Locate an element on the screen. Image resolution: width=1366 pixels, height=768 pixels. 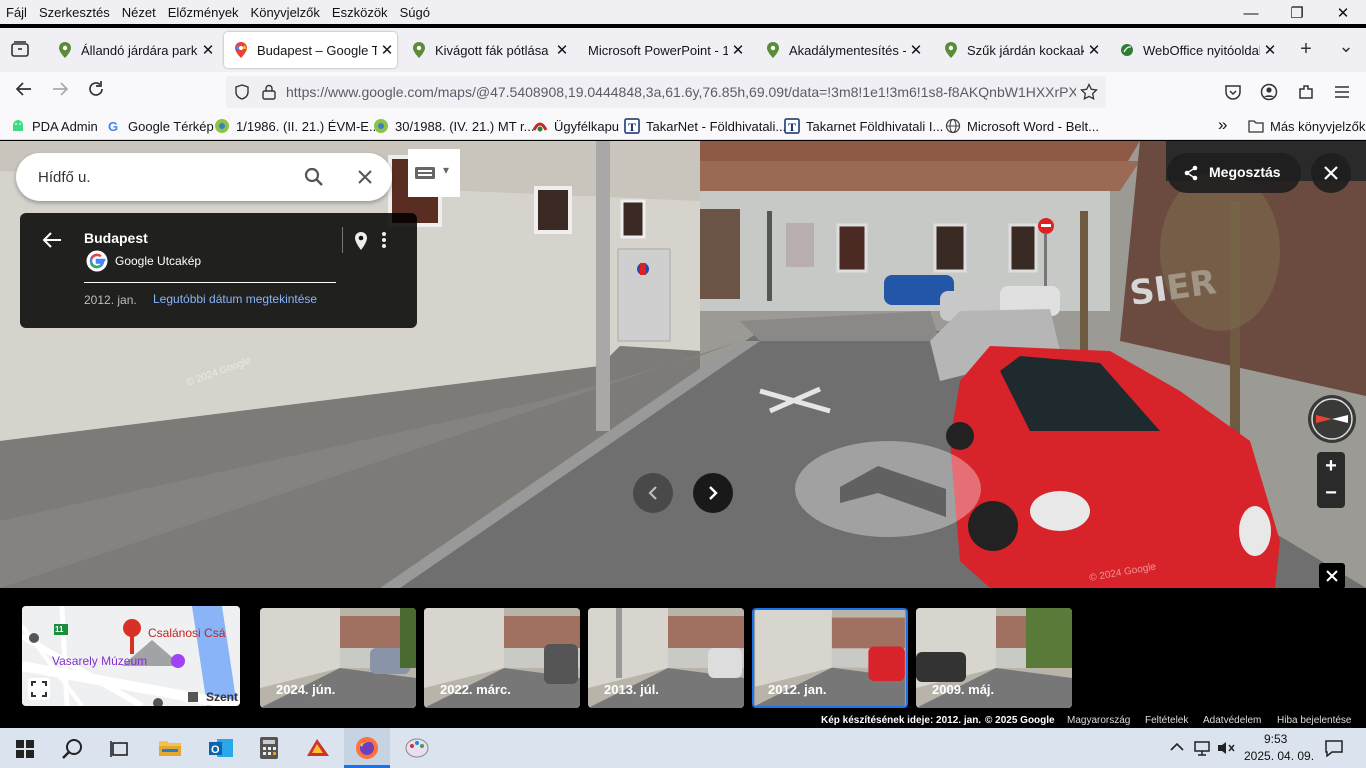
tab: Akadálymentesítés - Já ✕ is located at coordinates (841, 50).